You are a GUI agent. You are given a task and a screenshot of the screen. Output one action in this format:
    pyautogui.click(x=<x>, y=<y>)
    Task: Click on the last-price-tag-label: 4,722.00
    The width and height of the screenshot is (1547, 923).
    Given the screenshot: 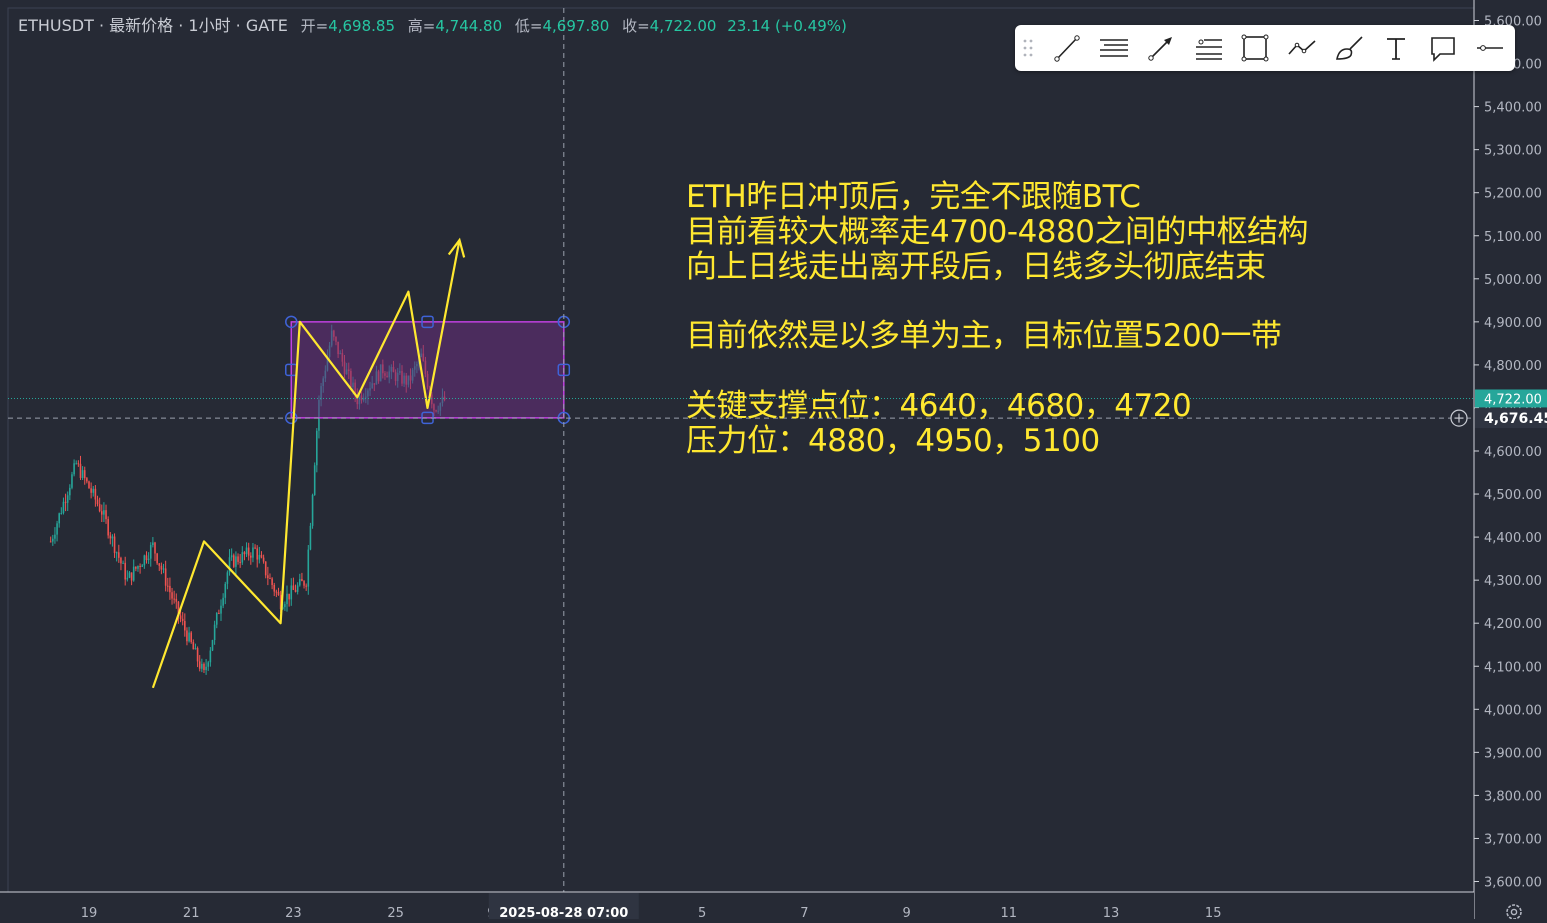 What is the action you would take?
    pyautogui.click(x=1513, y=399)
    